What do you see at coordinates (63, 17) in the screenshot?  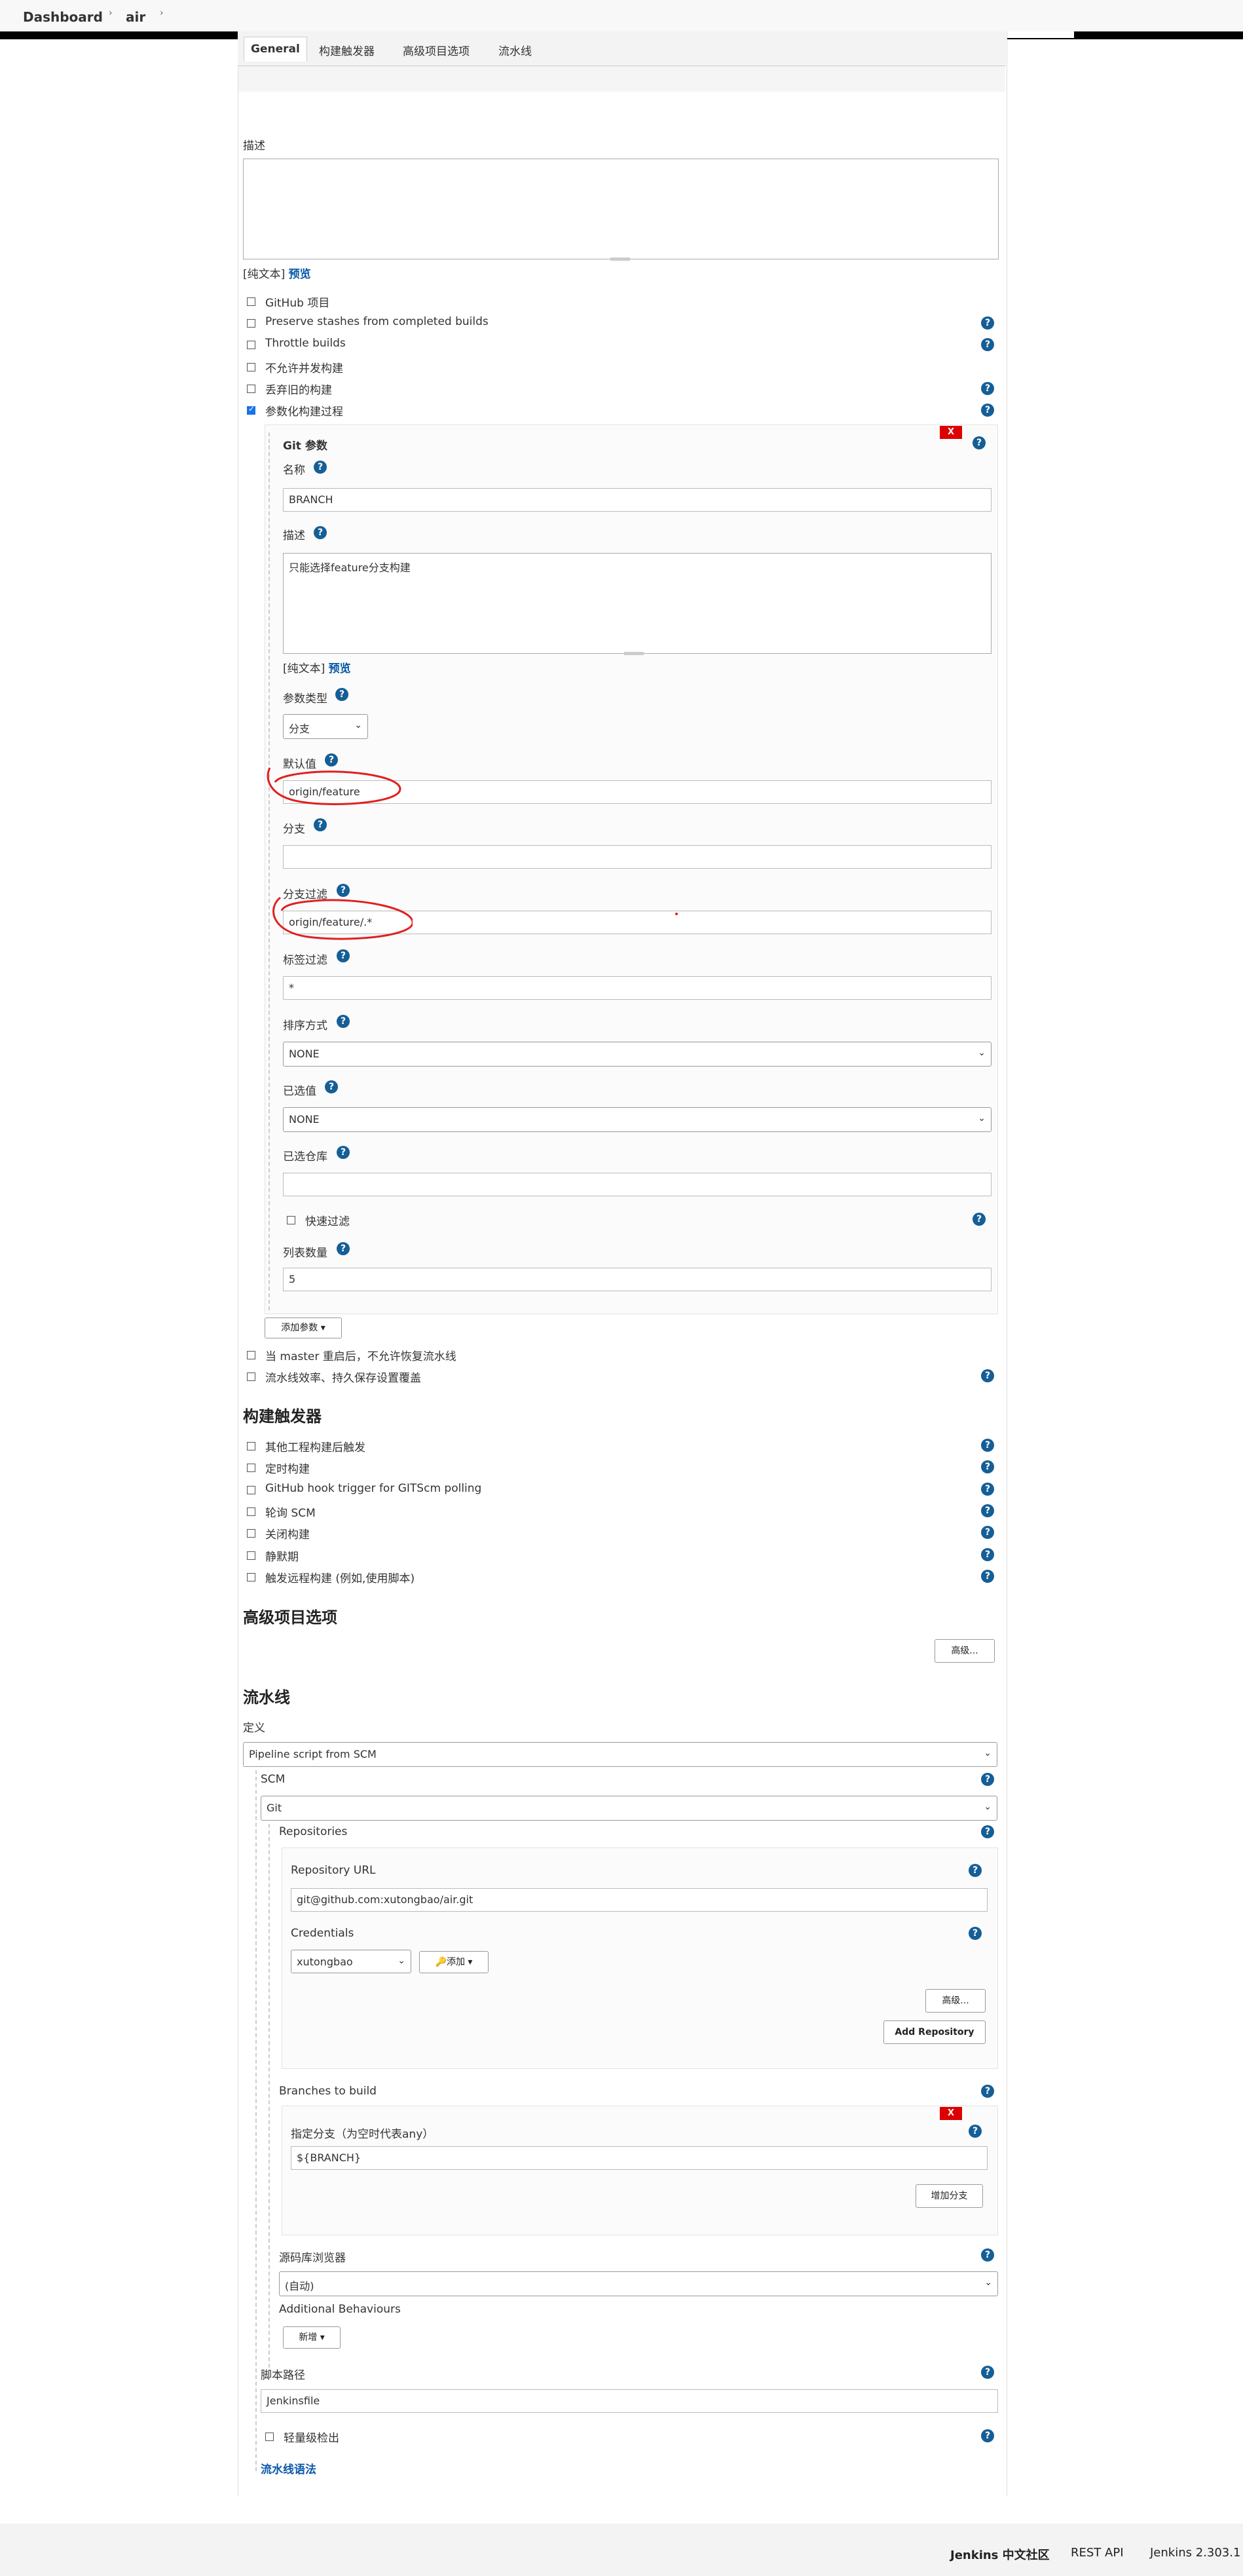 I see `breadcrumb-dashboard: Dashboard` at bounding box center [63, 17].